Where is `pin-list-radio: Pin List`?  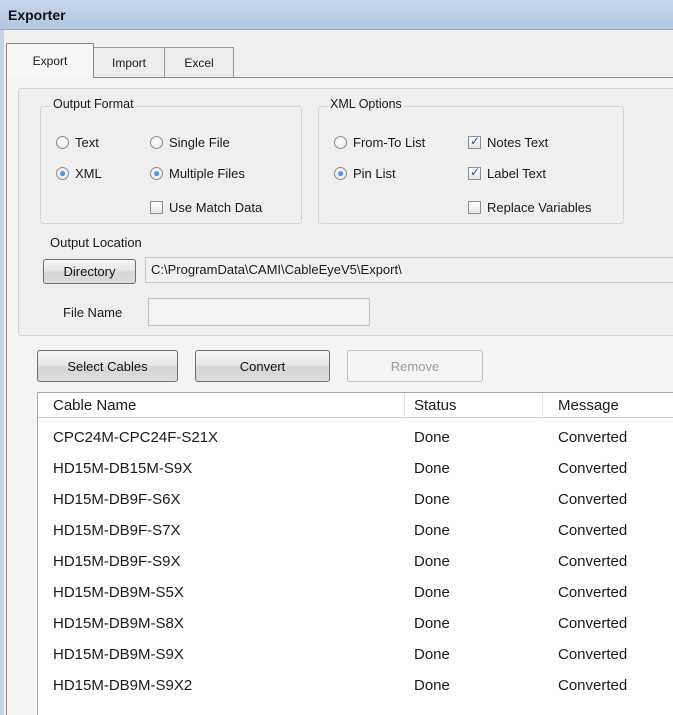 pin-list-radio: Pin List is located at coordinates (365, 173).